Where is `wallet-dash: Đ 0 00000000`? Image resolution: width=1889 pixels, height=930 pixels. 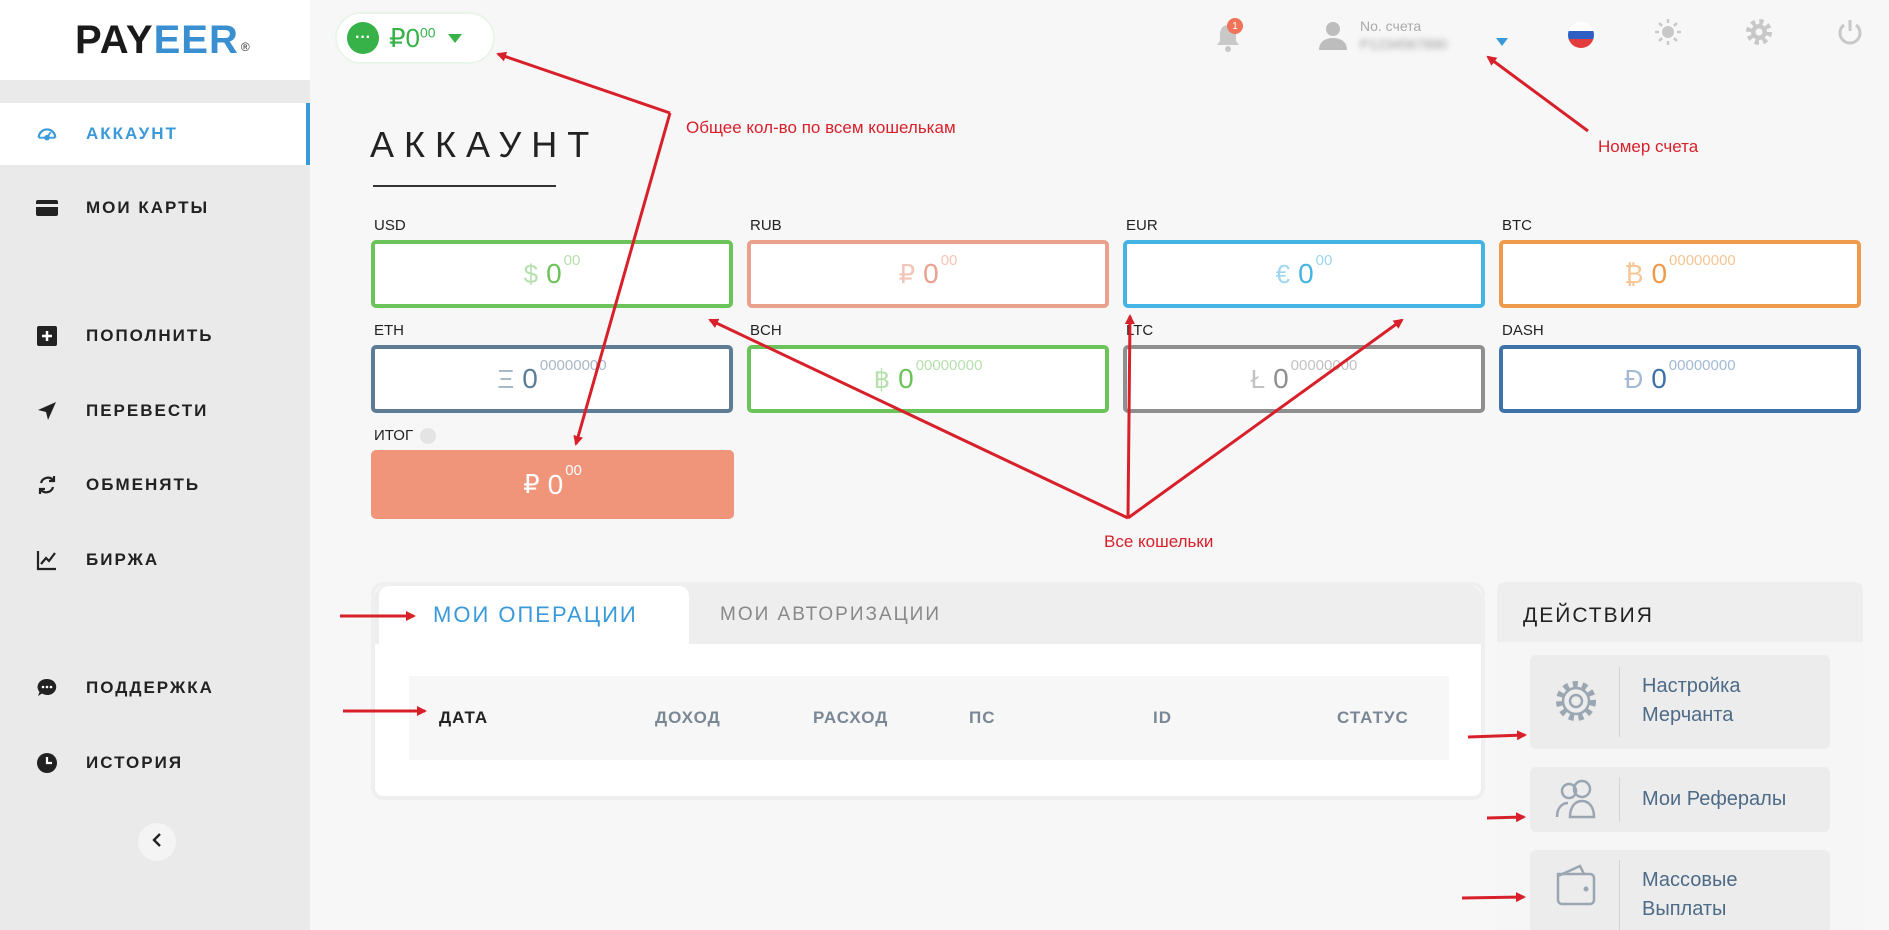 wallet-dash: Đ 0 00000000 is located at coordinates (1680, 379).